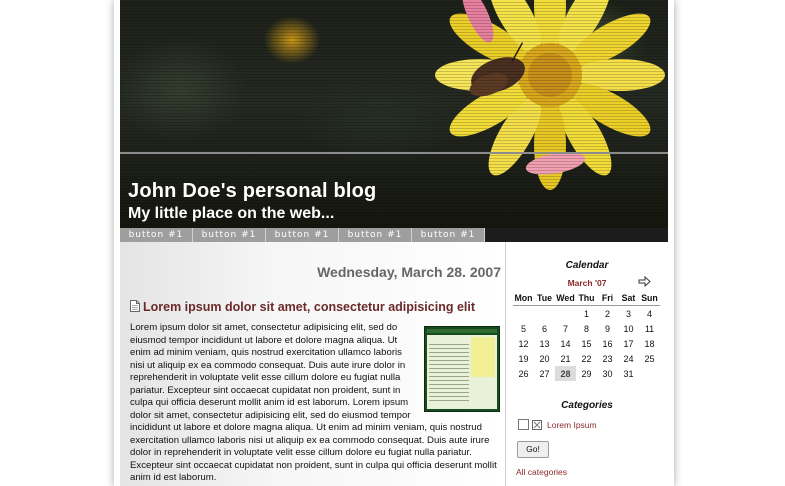 This screenshot has width=785, height=486. I want to click on calendar-week-row: 5 6 7 8 9 10 11, so click(586, 328).